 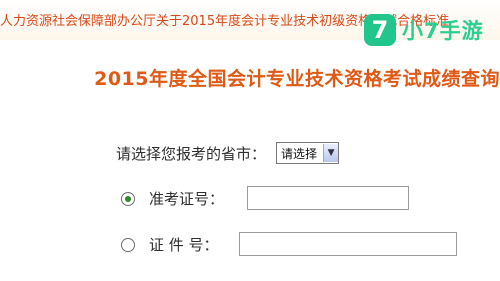 What do you see at coordinates (187, 199) in the screenshot?
I see `ticket-label: 准考证号：` at bounding box center [187, 199].